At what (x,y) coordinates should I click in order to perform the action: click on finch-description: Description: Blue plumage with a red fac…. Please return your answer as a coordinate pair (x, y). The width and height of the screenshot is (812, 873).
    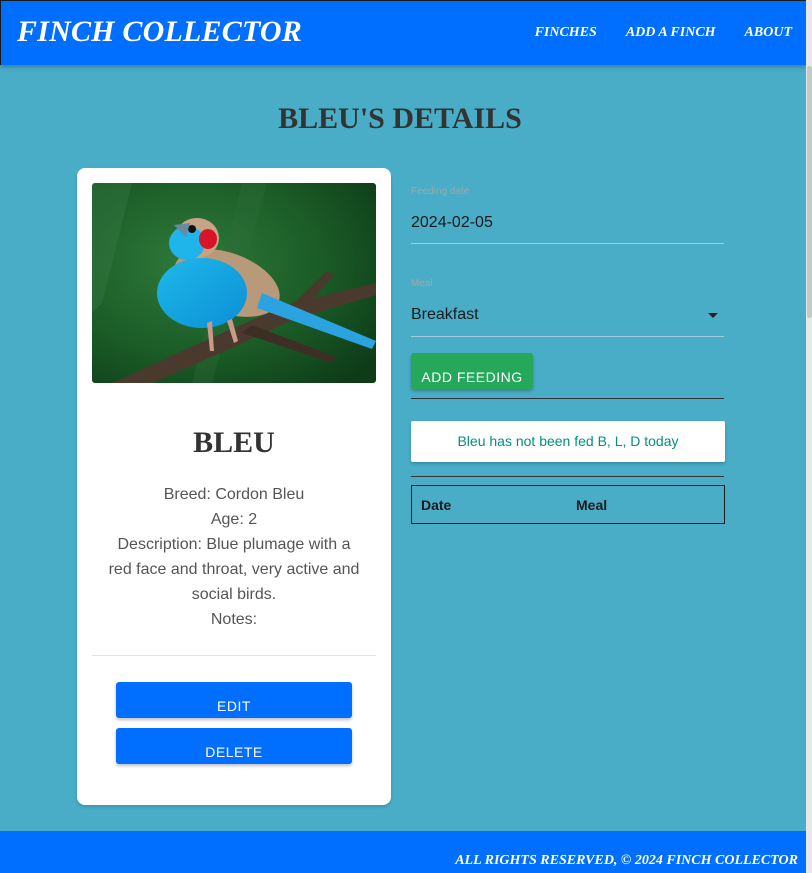
    Looking at the image, I should click on (234, 569).